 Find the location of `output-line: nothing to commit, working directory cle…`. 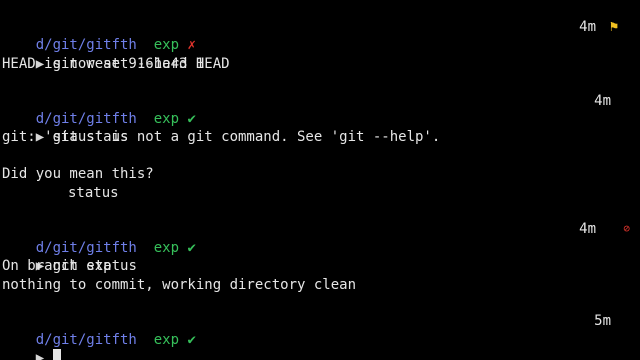

output-line: nothing to commit, working directory cle… is located at coordinates (179, 284).